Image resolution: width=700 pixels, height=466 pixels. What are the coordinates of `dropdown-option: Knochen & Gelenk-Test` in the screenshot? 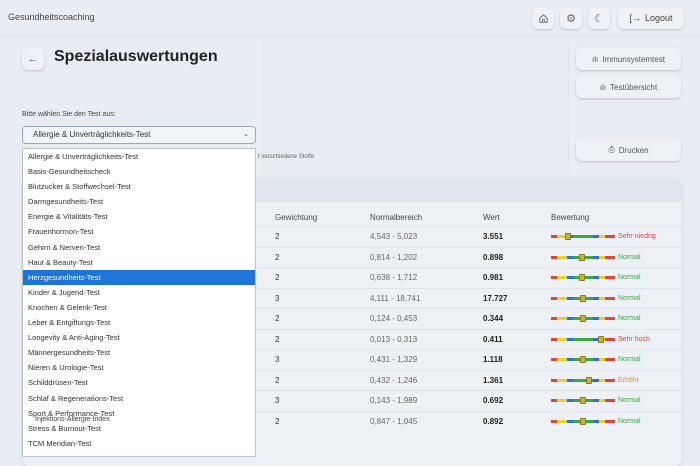 It's located at (139, 307).